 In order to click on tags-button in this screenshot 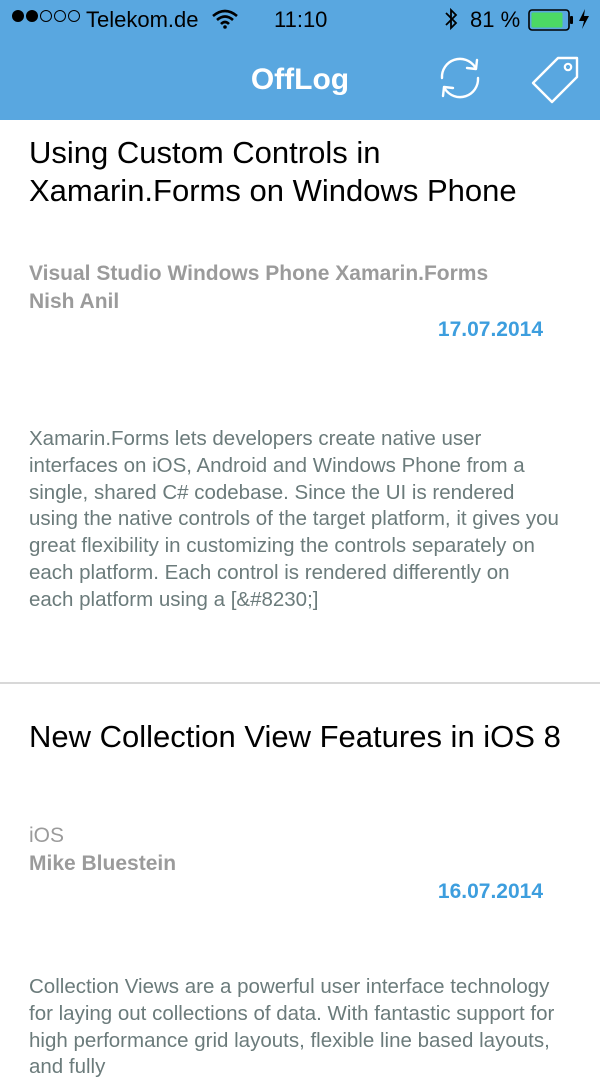, I will do `click(555, 78)`.